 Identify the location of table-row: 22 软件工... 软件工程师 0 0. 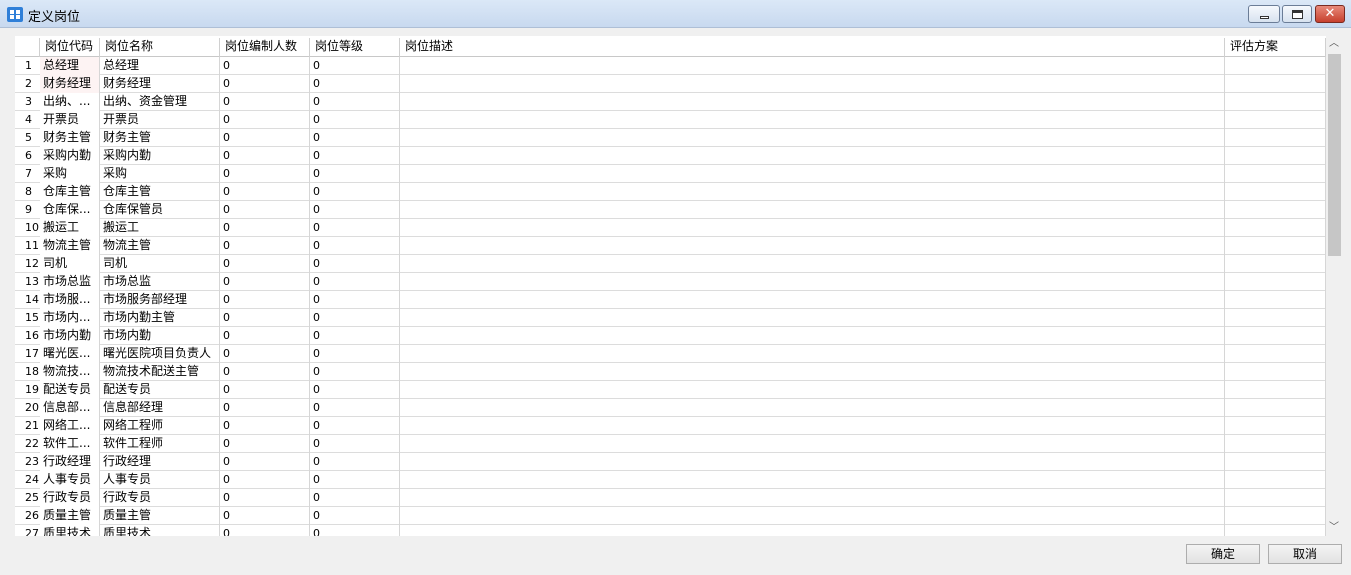
(670, 444).